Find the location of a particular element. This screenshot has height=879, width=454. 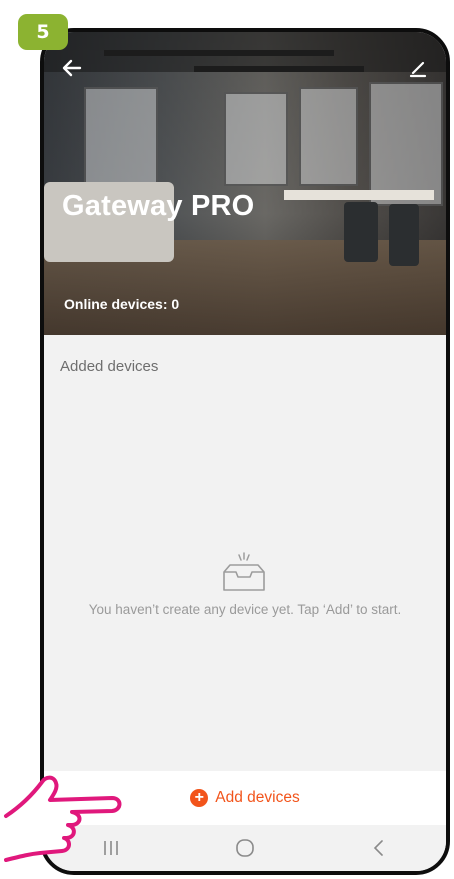

arrow-left-icon is located at coordinates (72, 68).